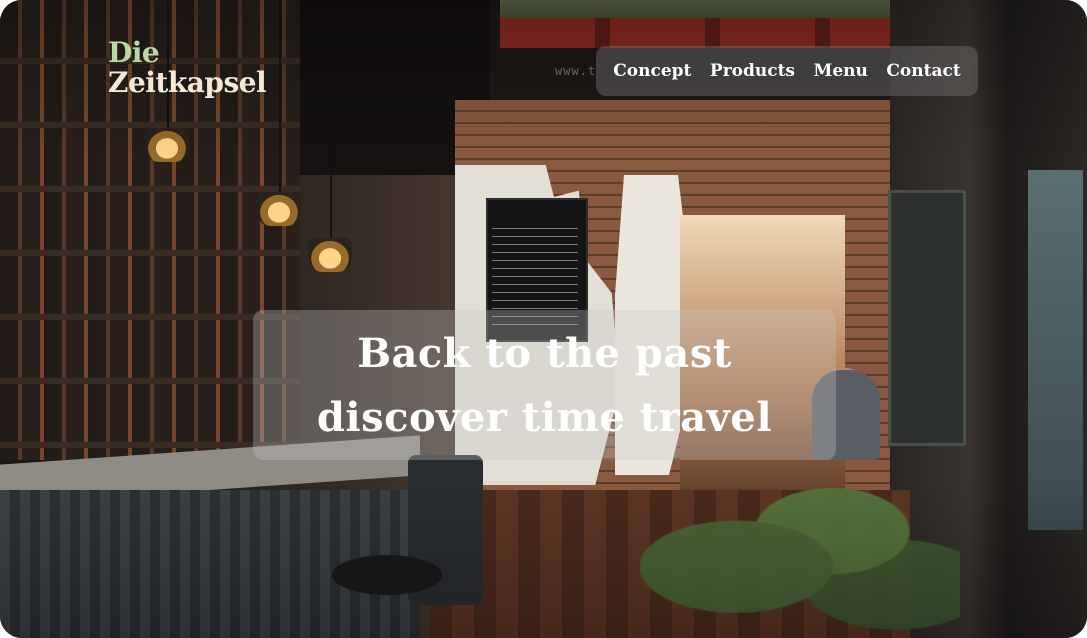 The height and width of the screenshot is (638, 1087). I want to click on nav-item-concept: Concept, so click(652, 71).